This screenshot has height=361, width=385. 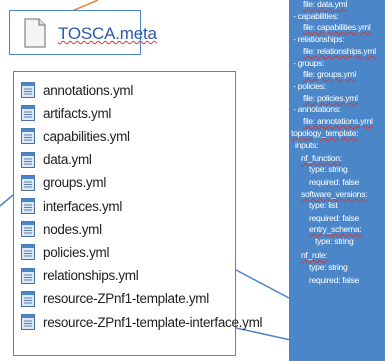 I want to click on file-list-item: resource-ZPnf1-template-interface.yml, so click(x=142, y=322).